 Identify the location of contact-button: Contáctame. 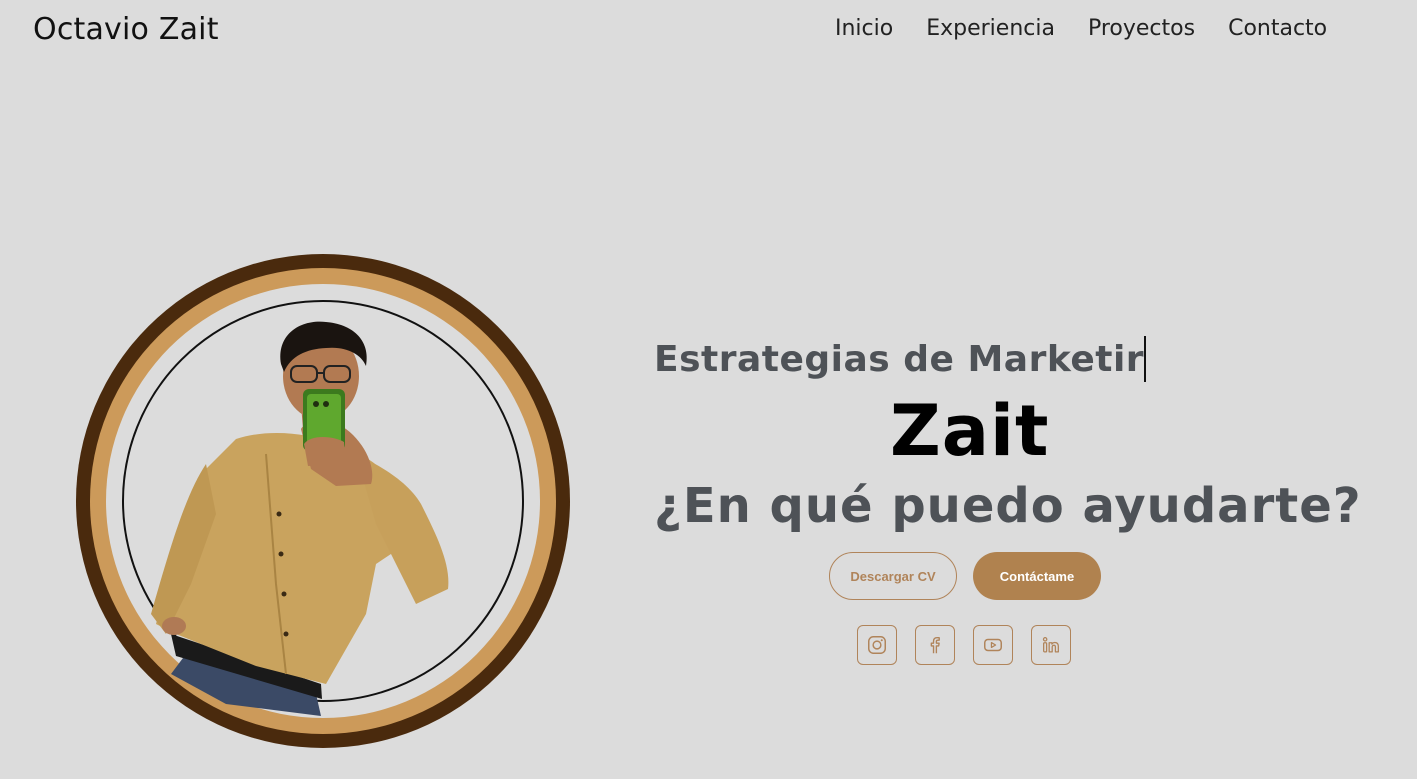
(1037, 576).